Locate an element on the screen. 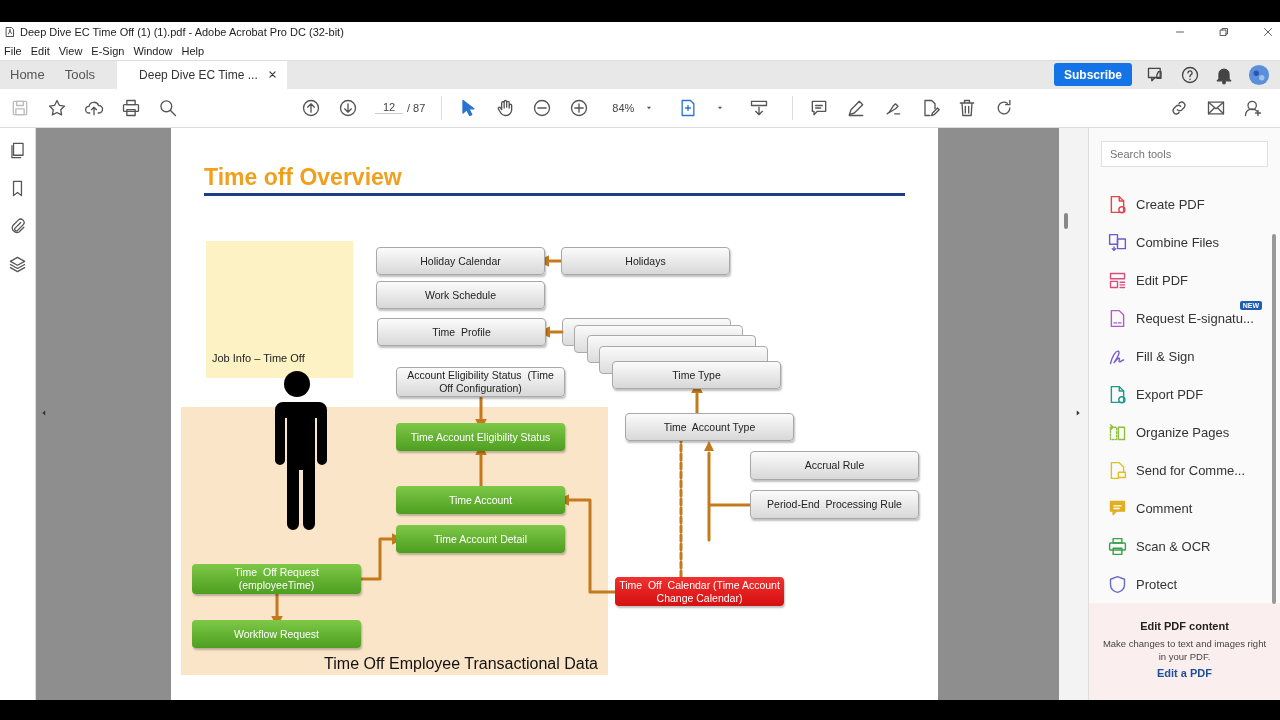 This screenshot has height=720, width=1280. tool-item: Combine Files is located at coordinates (1184, 242).